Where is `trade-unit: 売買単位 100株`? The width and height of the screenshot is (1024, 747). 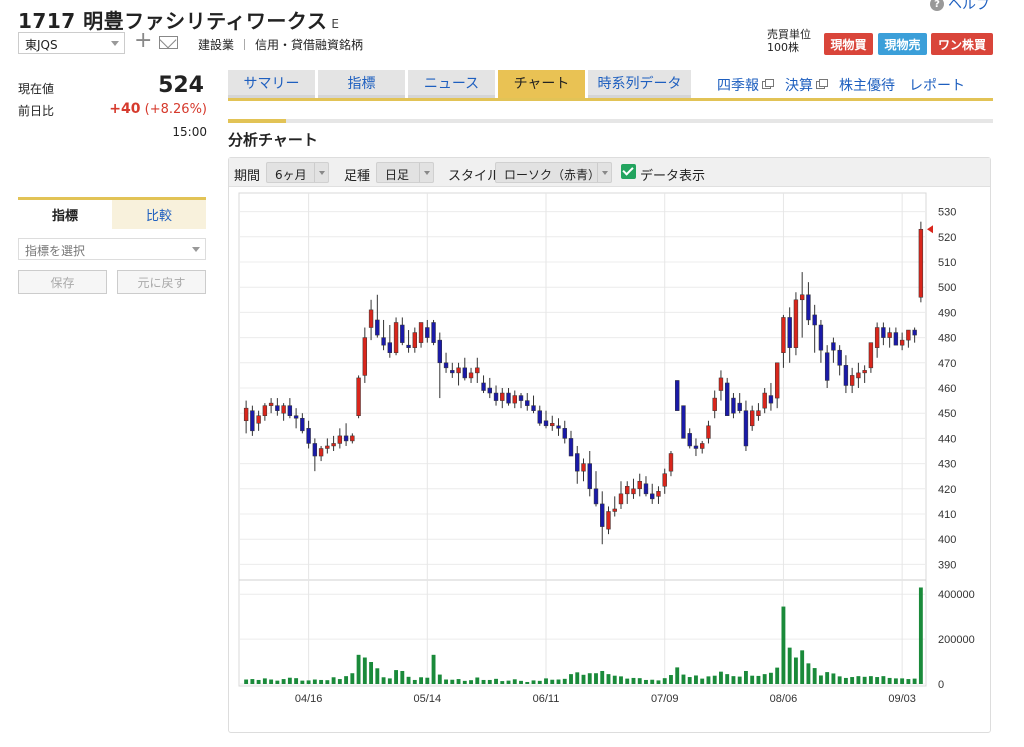 trade-unit: 売買単位 100株 is located at coordinates (789, 41).